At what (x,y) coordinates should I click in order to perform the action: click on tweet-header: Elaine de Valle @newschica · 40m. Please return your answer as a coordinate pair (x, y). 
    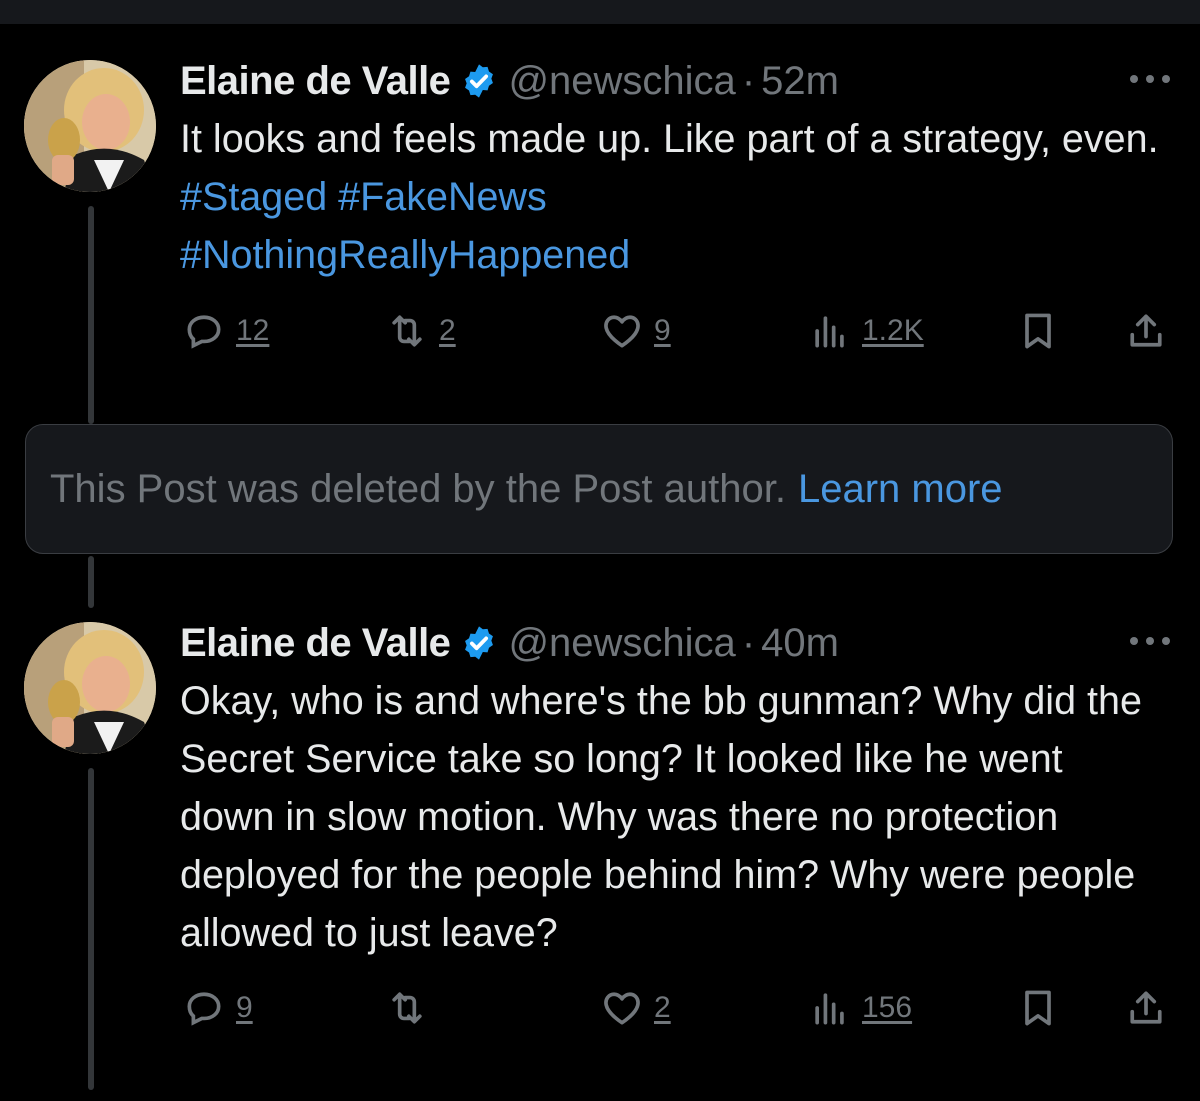
    Looking at the image, I should click on (509, 643).